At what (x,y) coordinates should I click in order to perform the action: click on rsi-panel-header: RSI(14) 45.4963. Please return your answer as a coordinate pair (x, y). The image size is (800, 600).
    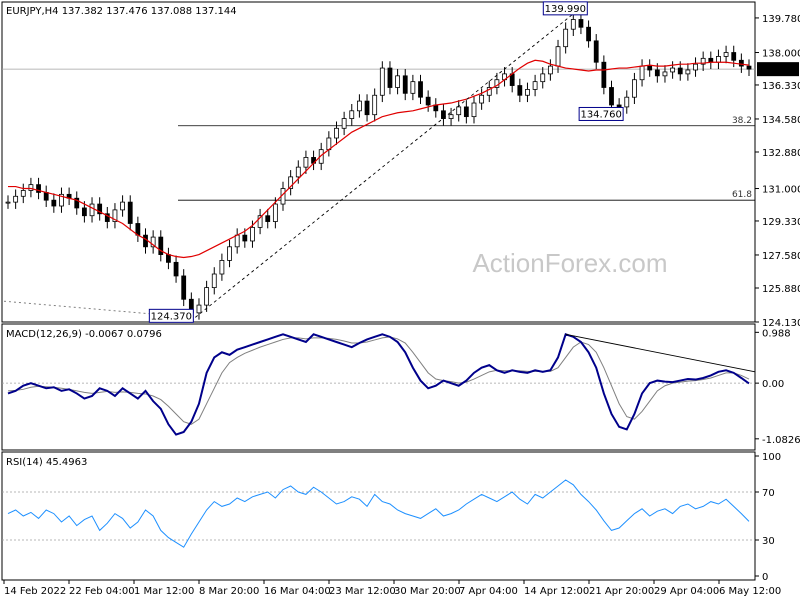
    Looking at the image, I should click on (46, 462).